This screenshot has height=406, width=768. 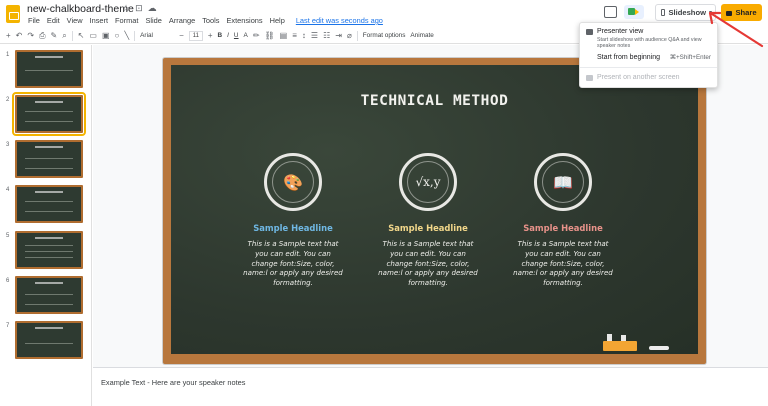 What do you see at coordinates (195, 35) in the screenshot?
I see `font-size-input: 11` at bounding box center [195, 35].